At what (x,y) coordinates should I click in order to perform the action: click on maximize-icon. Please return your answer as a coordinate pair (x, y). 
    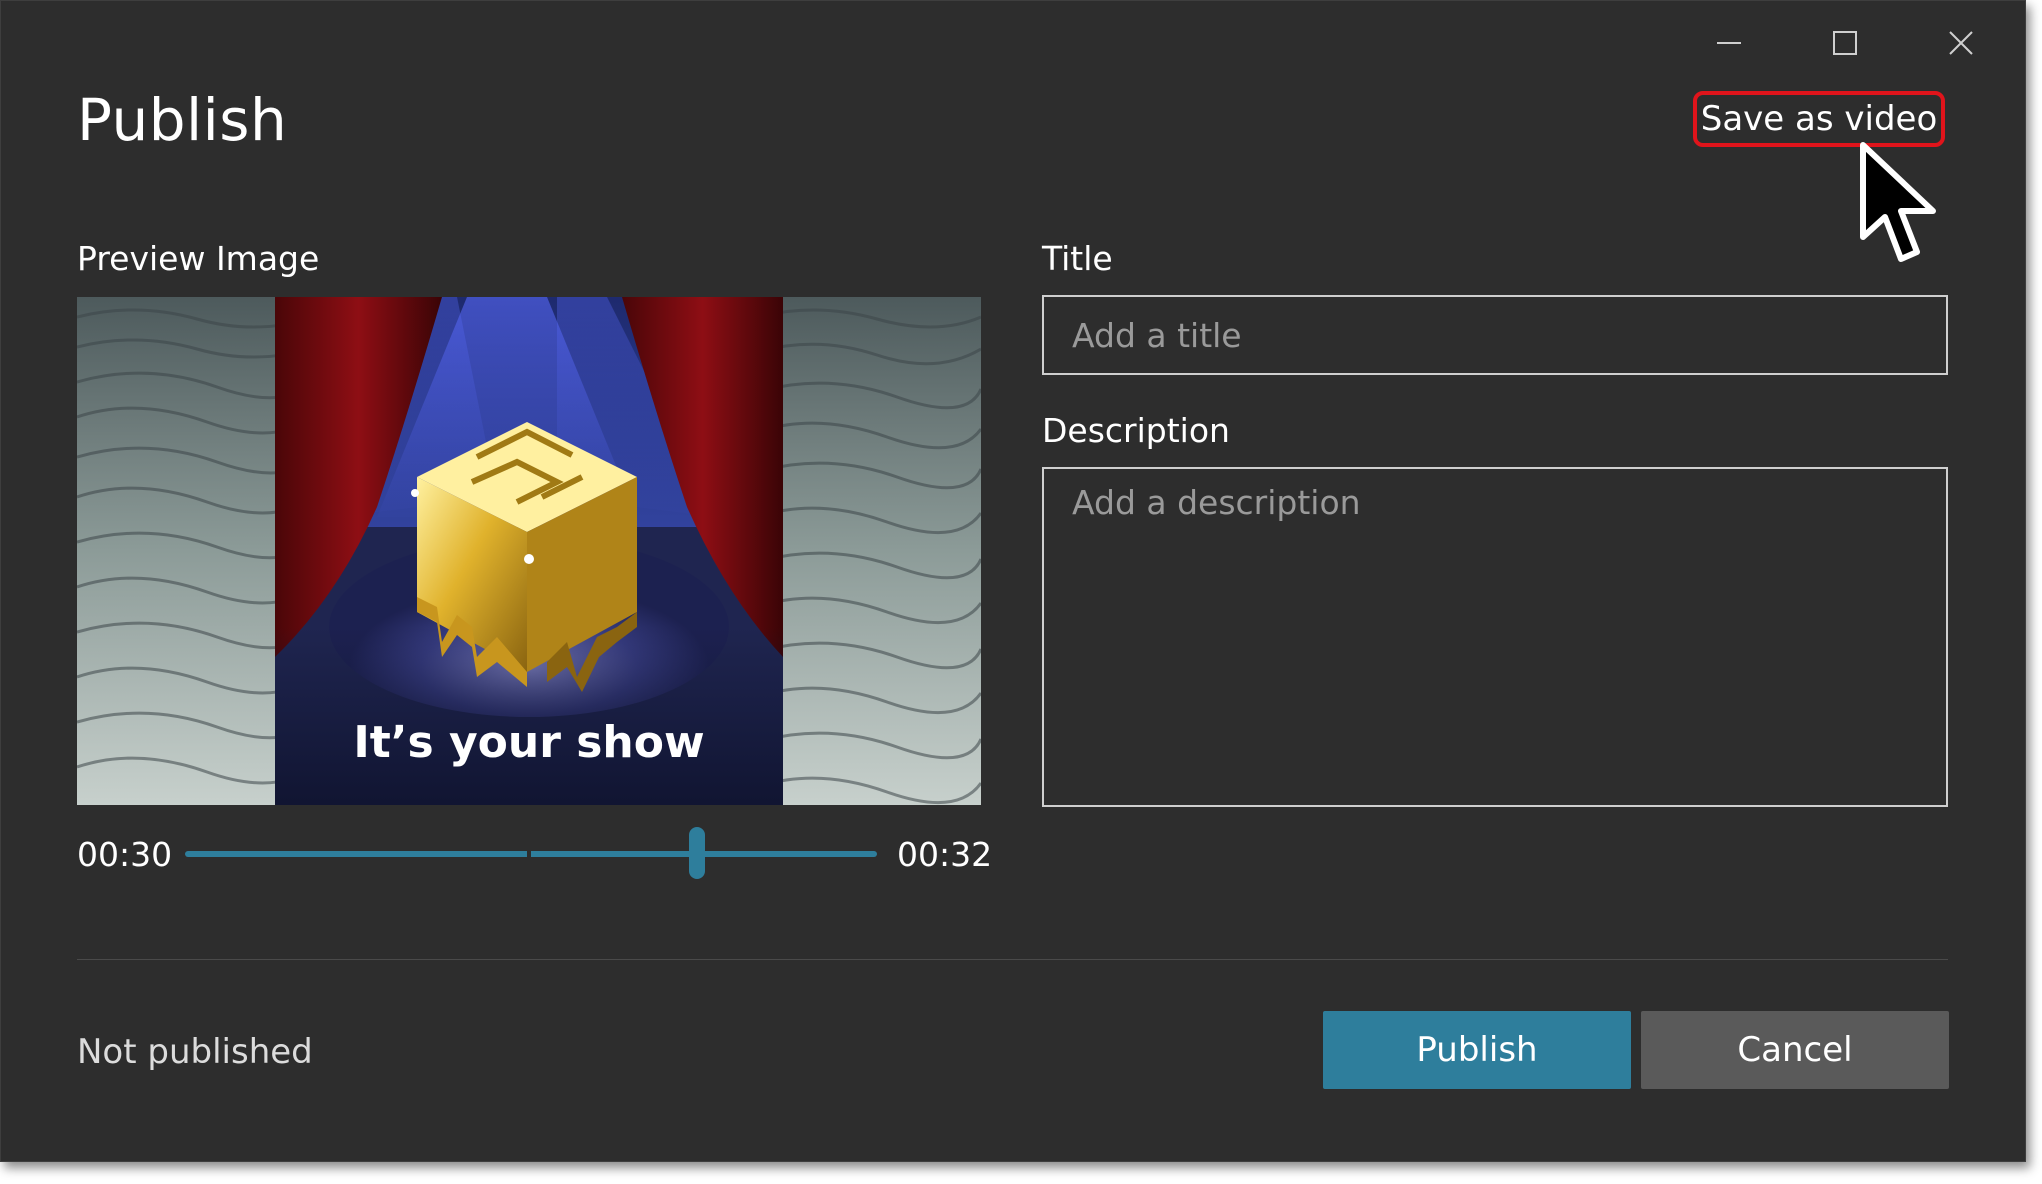
    Looking at the image, I should click on (1845, 43).